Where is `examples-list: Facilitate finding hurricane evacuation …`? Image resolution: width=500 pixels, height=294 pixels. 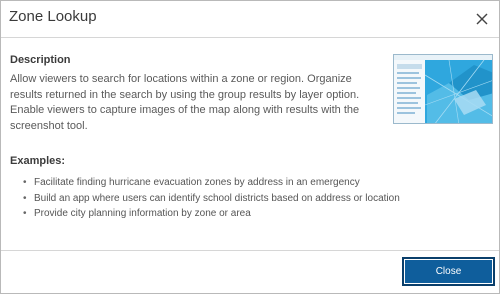 examples-list: Facilitate finding hurricane evacuation … is located at coordinates (211, 198).